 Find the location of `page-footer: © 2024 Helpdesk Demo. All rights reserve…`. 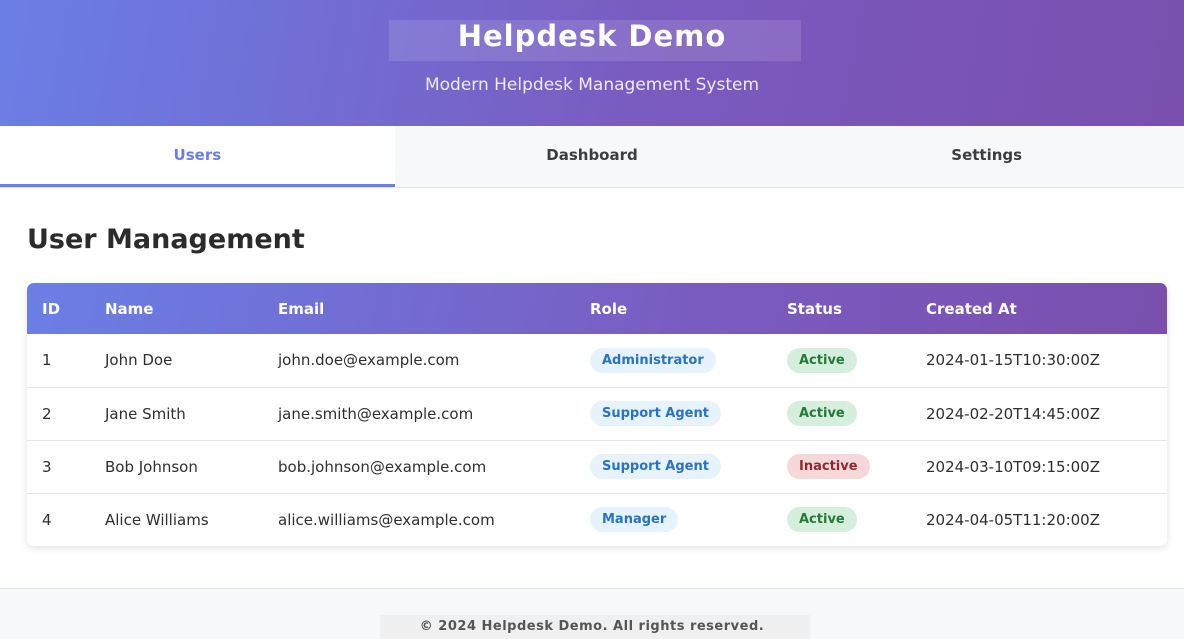

page-footer: © 2024 Helpdesk Demo. All rights reserve… is located at coordinates (592, 613).